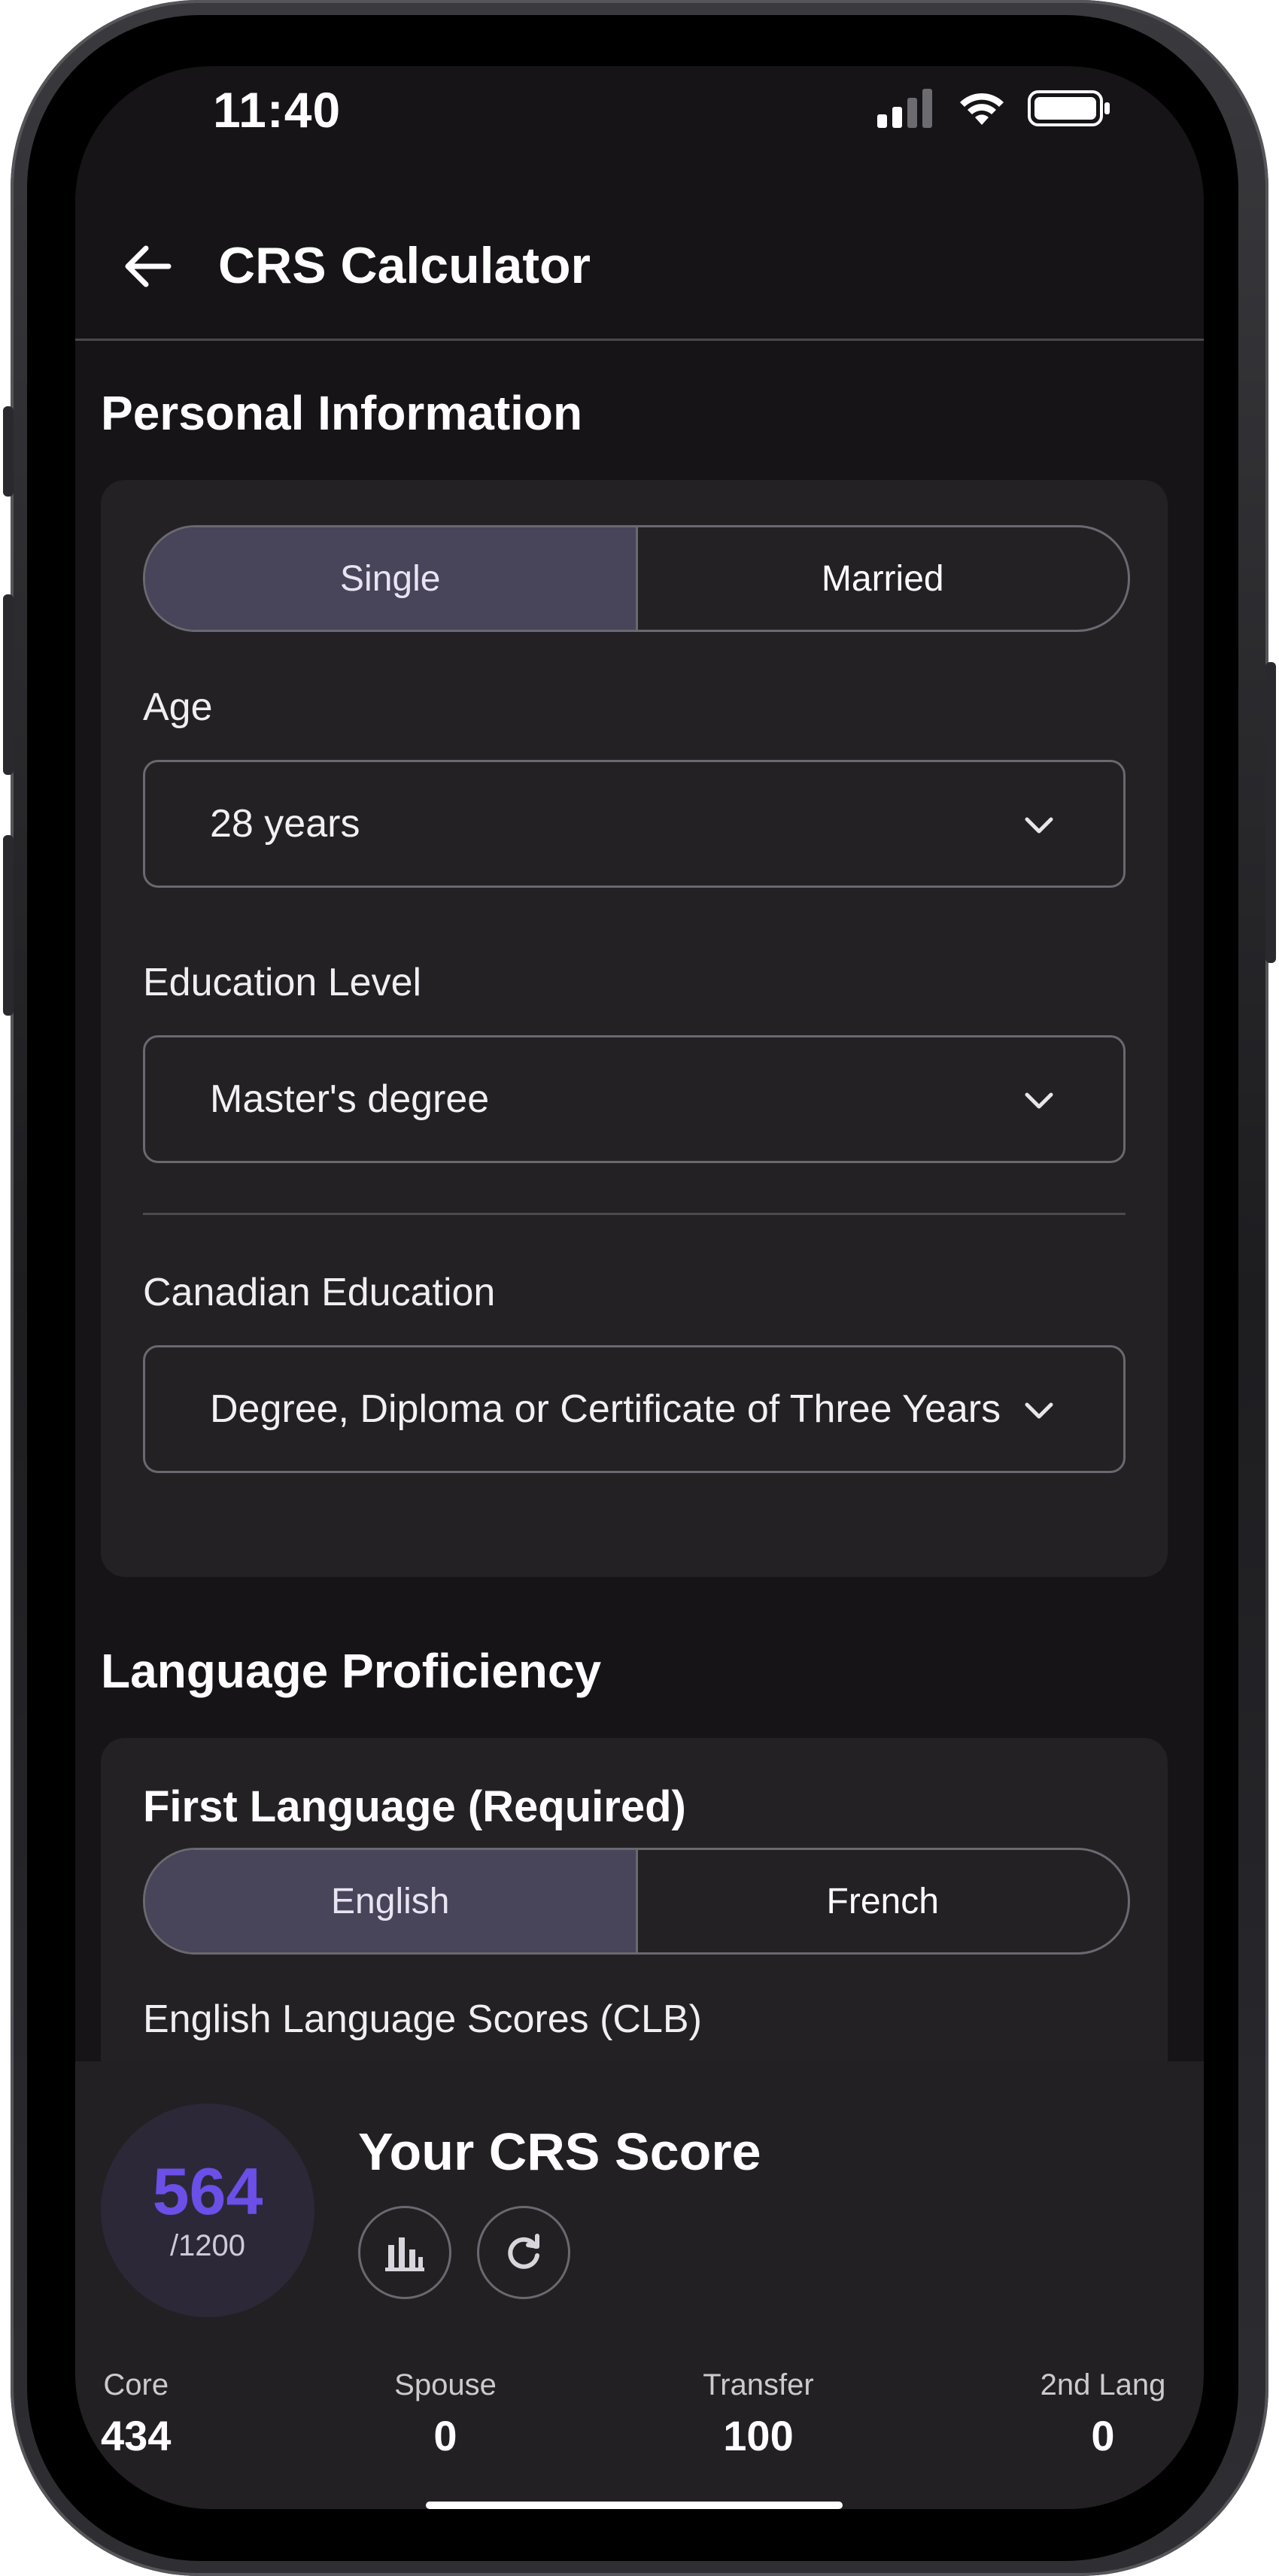 The image size is (1279, 2576). I want to click on breakdown-chart-button, so click(404, 2252).